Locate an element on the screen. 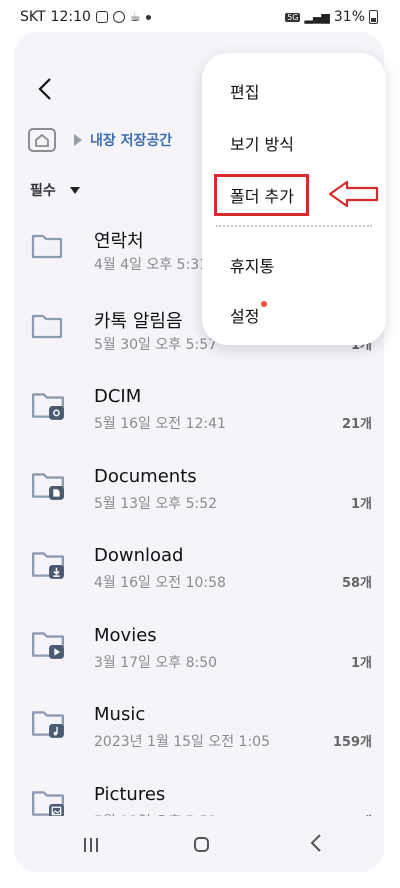 The image size is (400, 888). carrier-label: SKT is located at coordinates (33, 17).